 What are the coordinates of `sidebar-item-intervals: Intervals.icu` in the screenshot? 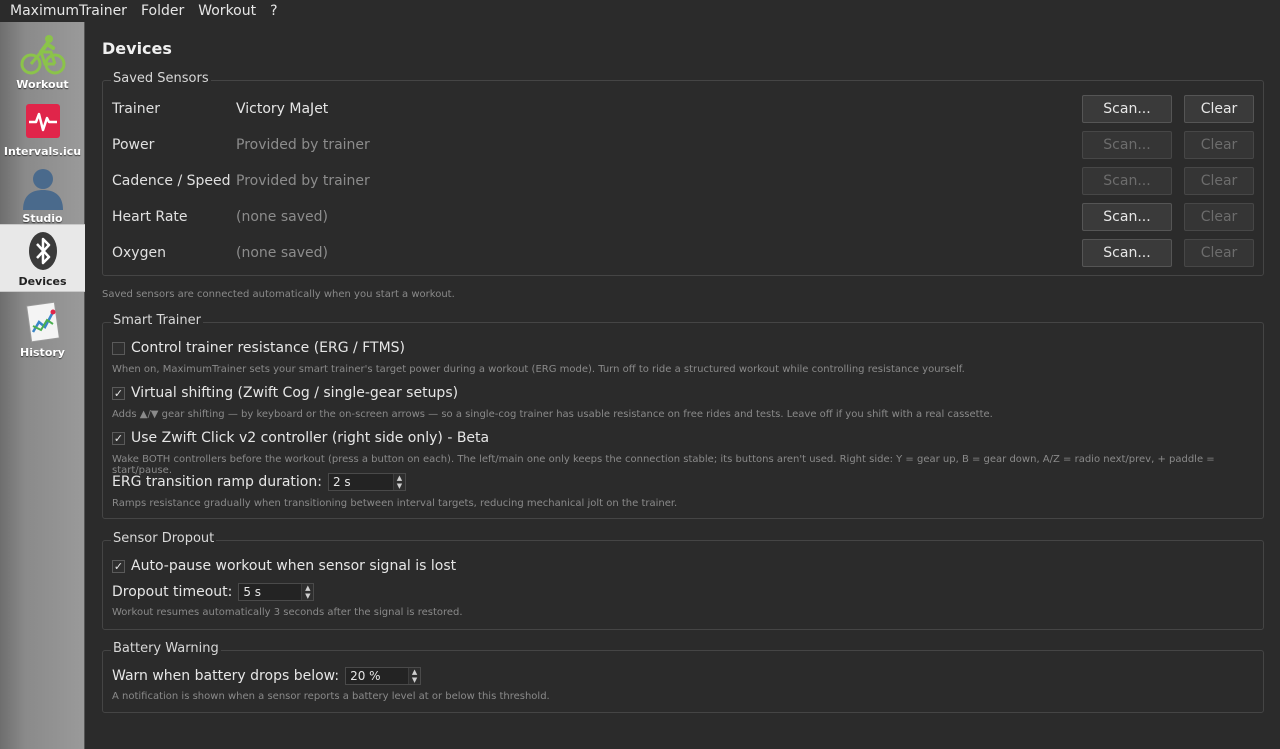 It's located at (42, 128).